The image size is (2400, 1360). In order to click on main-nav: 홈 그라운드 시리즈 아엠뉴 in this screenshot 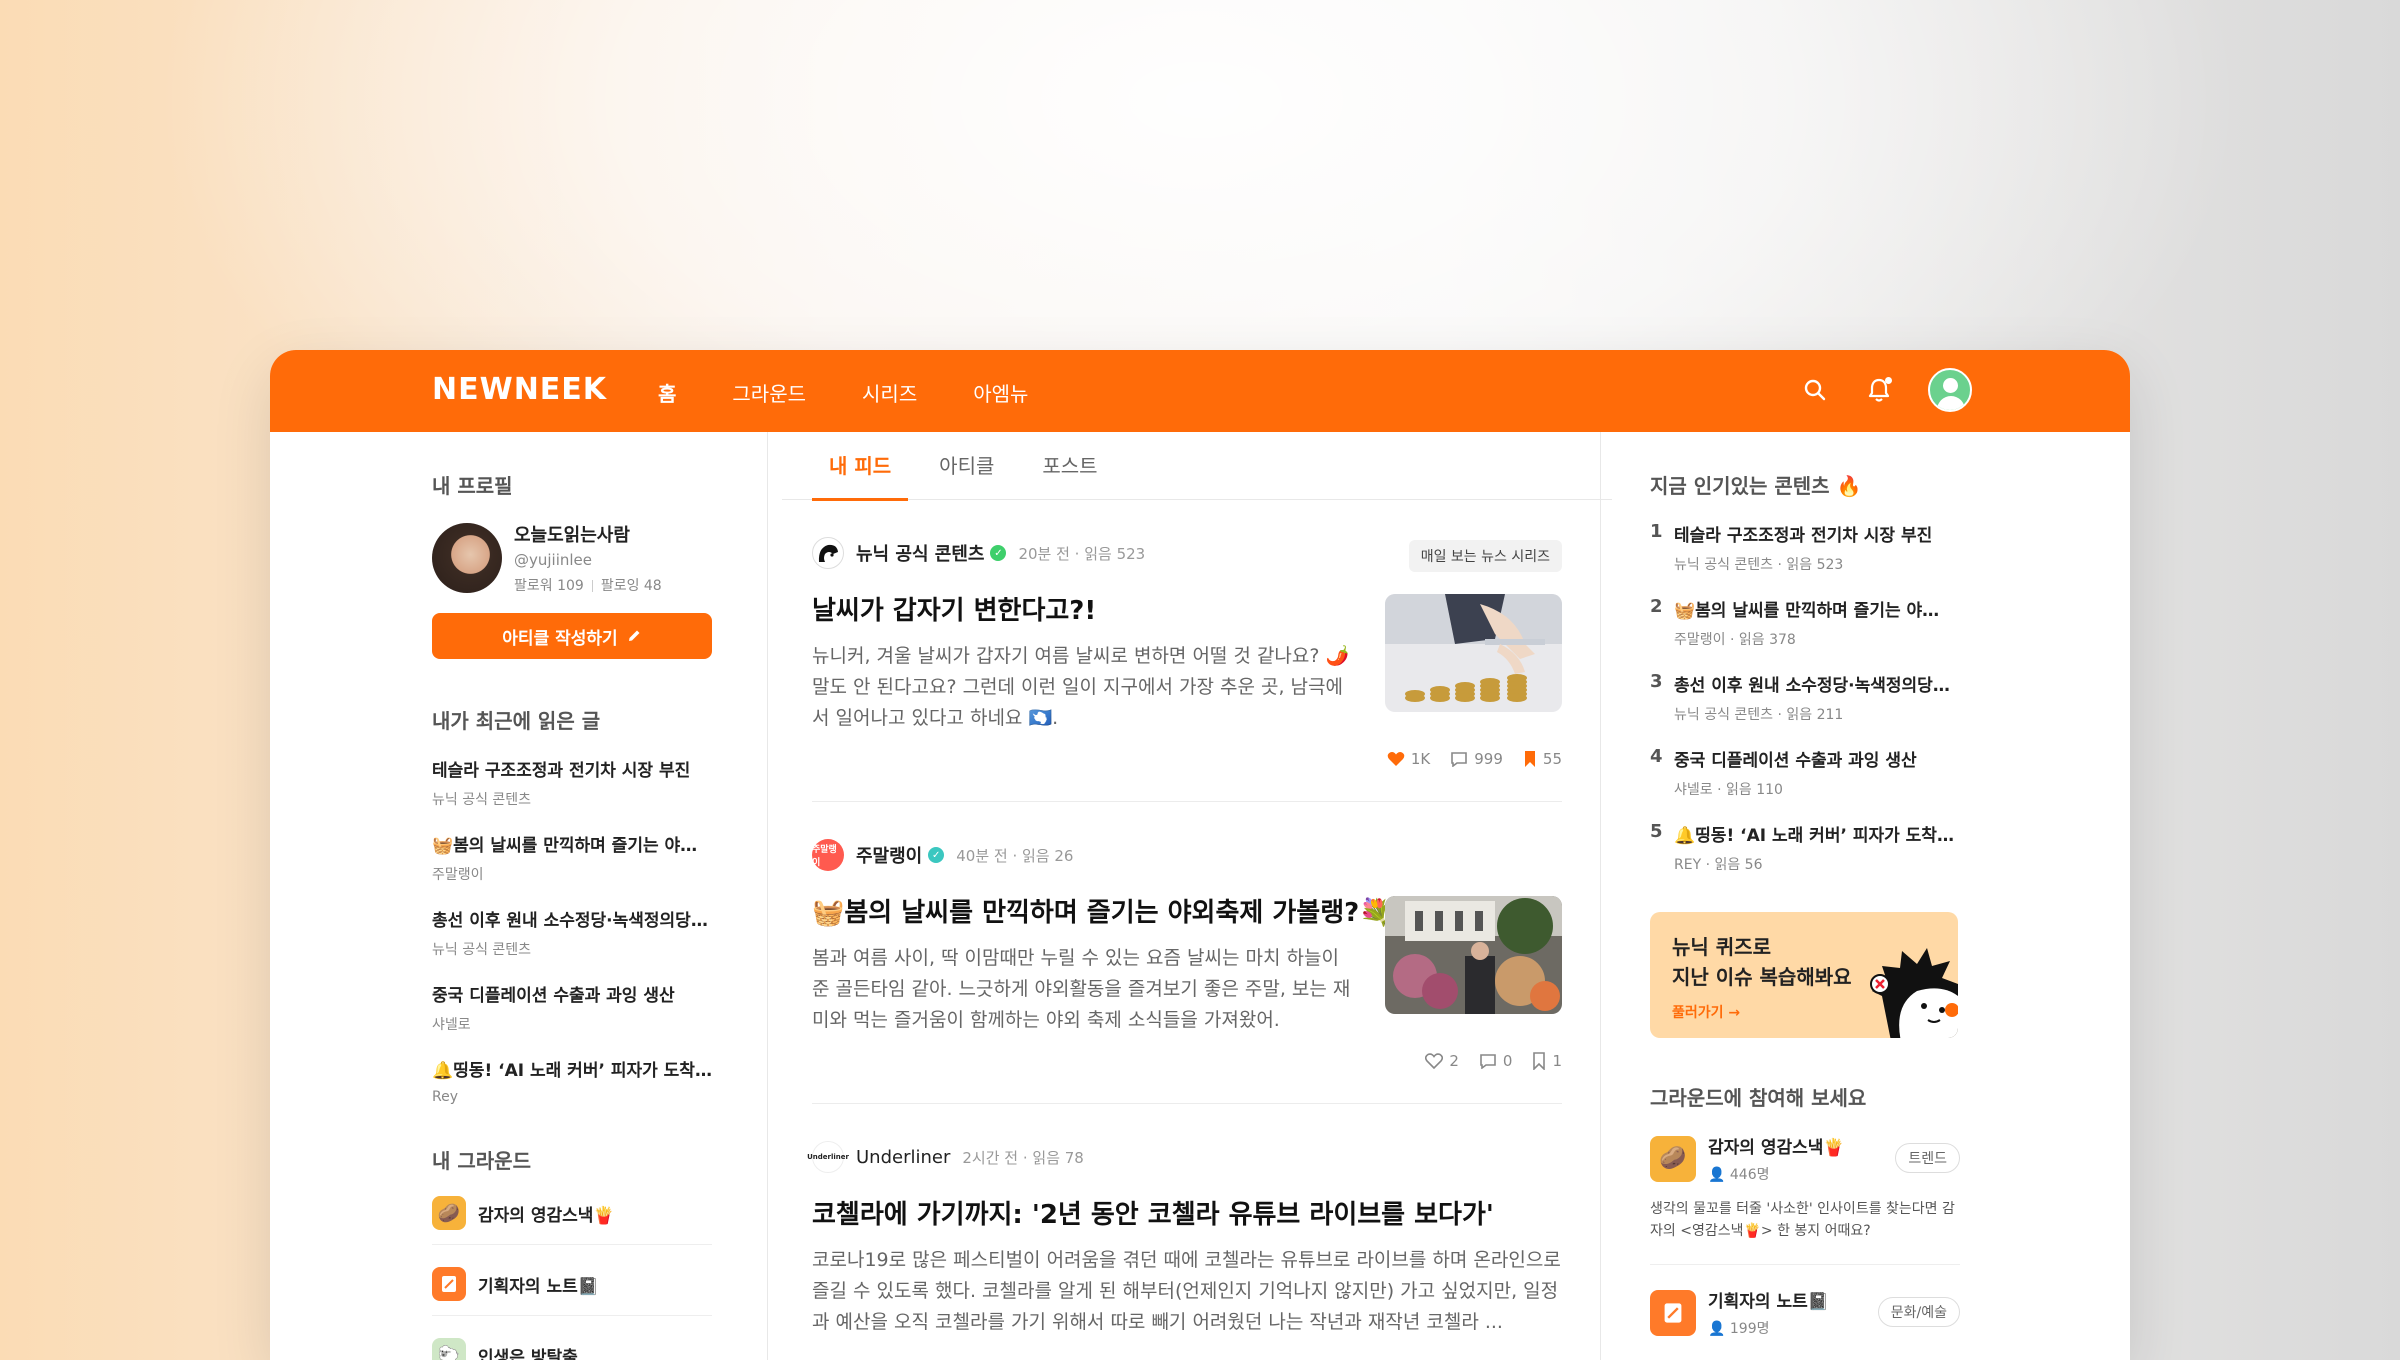, I will do `click(871, 392)`.